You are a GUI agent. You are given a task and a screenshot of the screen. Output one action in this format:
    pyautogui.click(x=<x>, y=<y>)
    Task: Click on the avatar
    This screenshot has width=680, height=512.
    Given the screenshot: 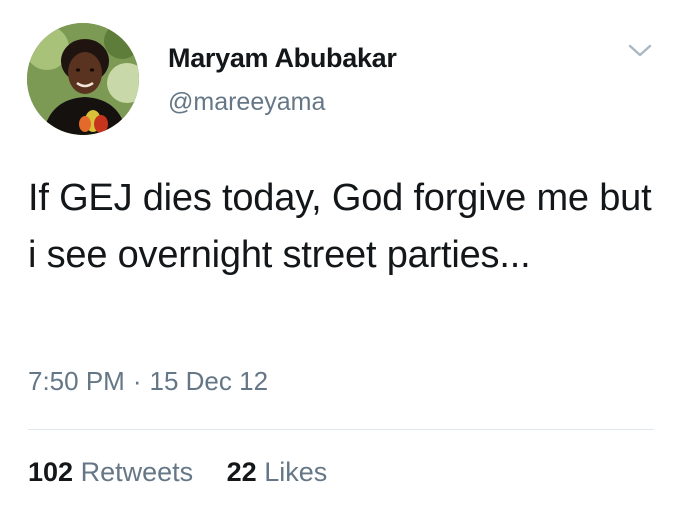 What is the action you would take?
    pyautogui.click(x=83, y=79)
    